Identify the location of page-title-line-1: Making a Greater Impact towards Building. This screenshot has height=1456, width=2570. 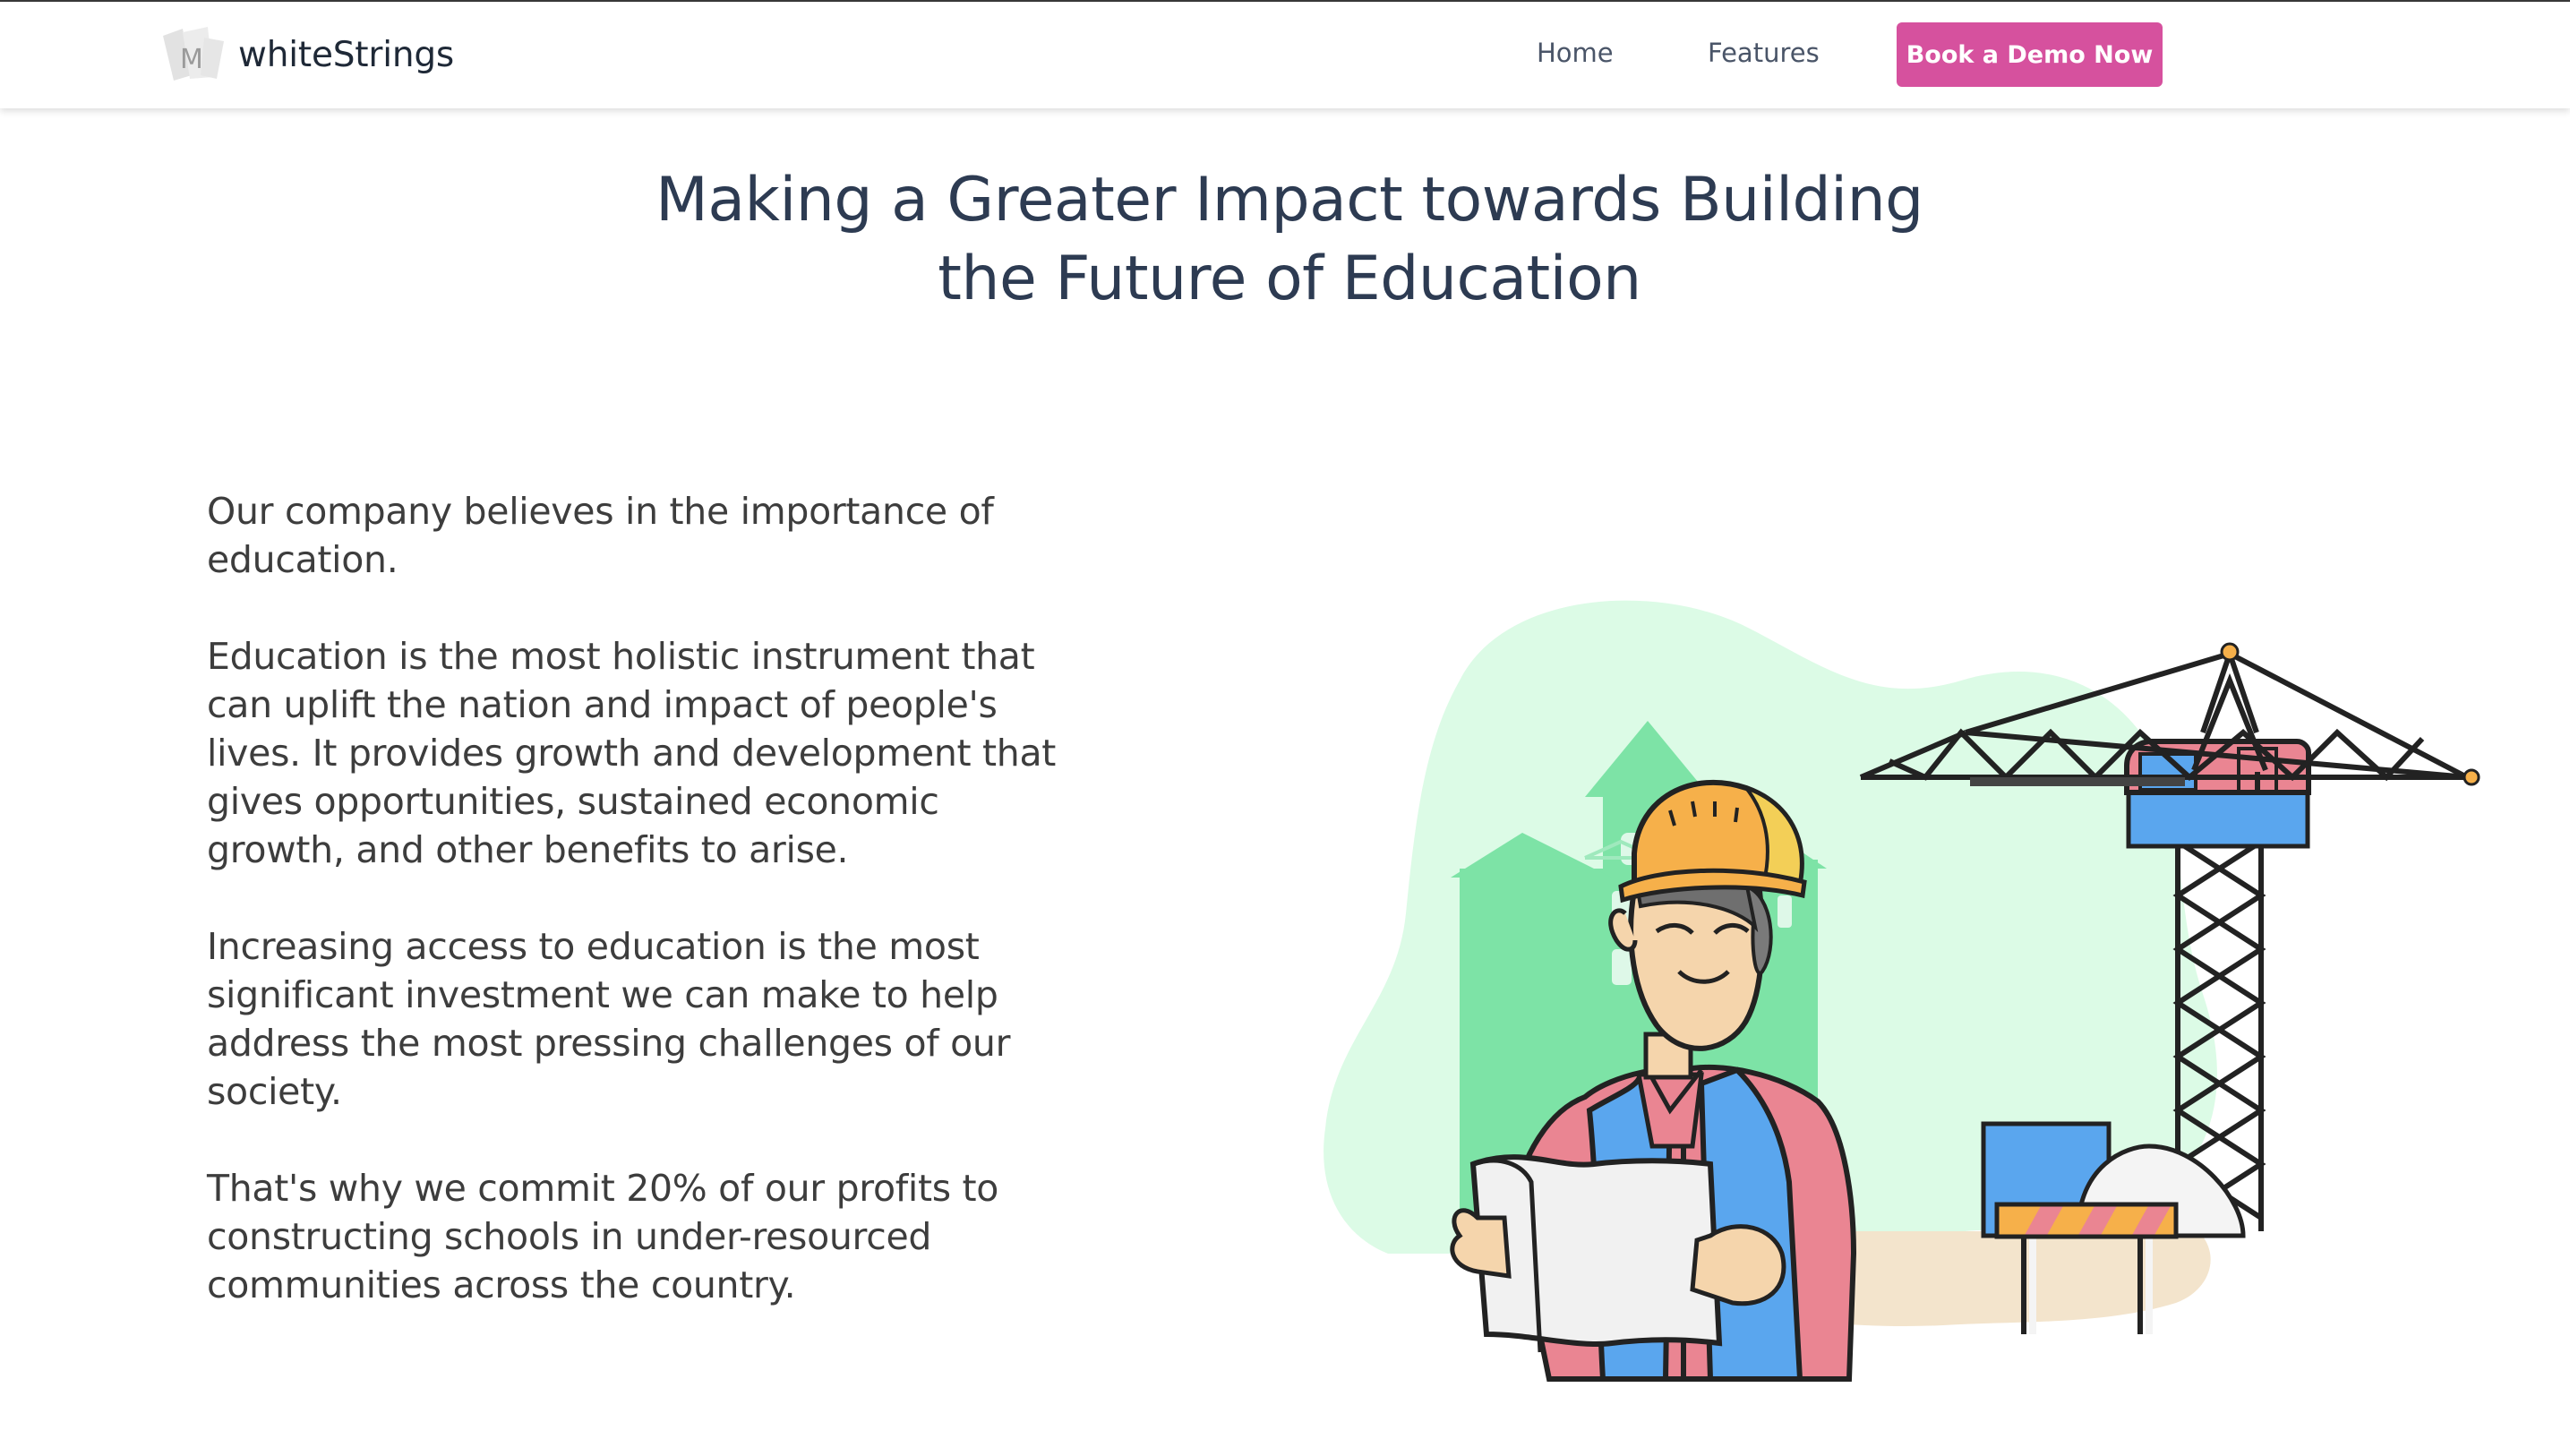
(1289, 200).